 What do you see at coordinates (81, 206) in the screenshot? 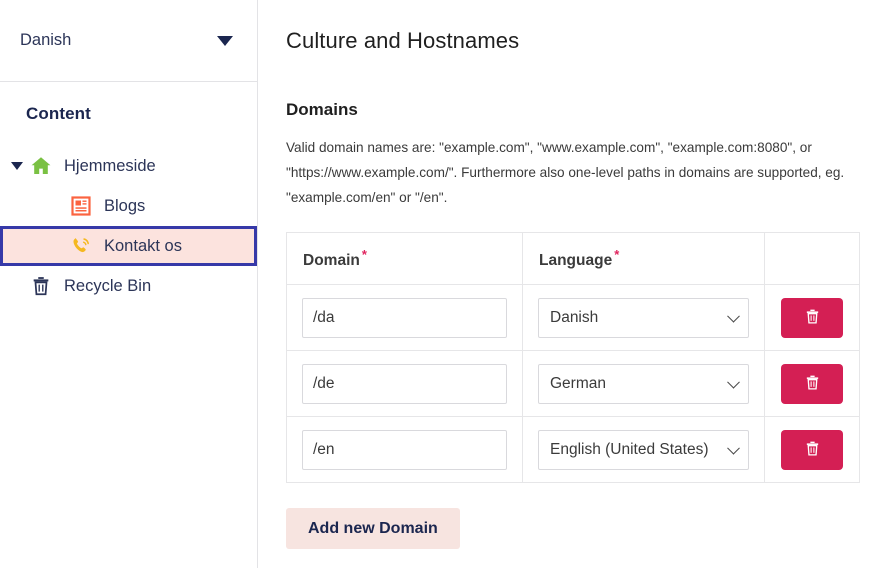
I see `article-icon` at bounding box center [81, 206].